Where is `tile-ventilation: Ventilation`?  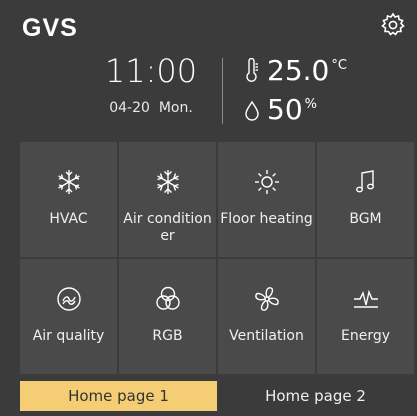
tile-ventilation: Ventilation is located at coordinates (266, 316).